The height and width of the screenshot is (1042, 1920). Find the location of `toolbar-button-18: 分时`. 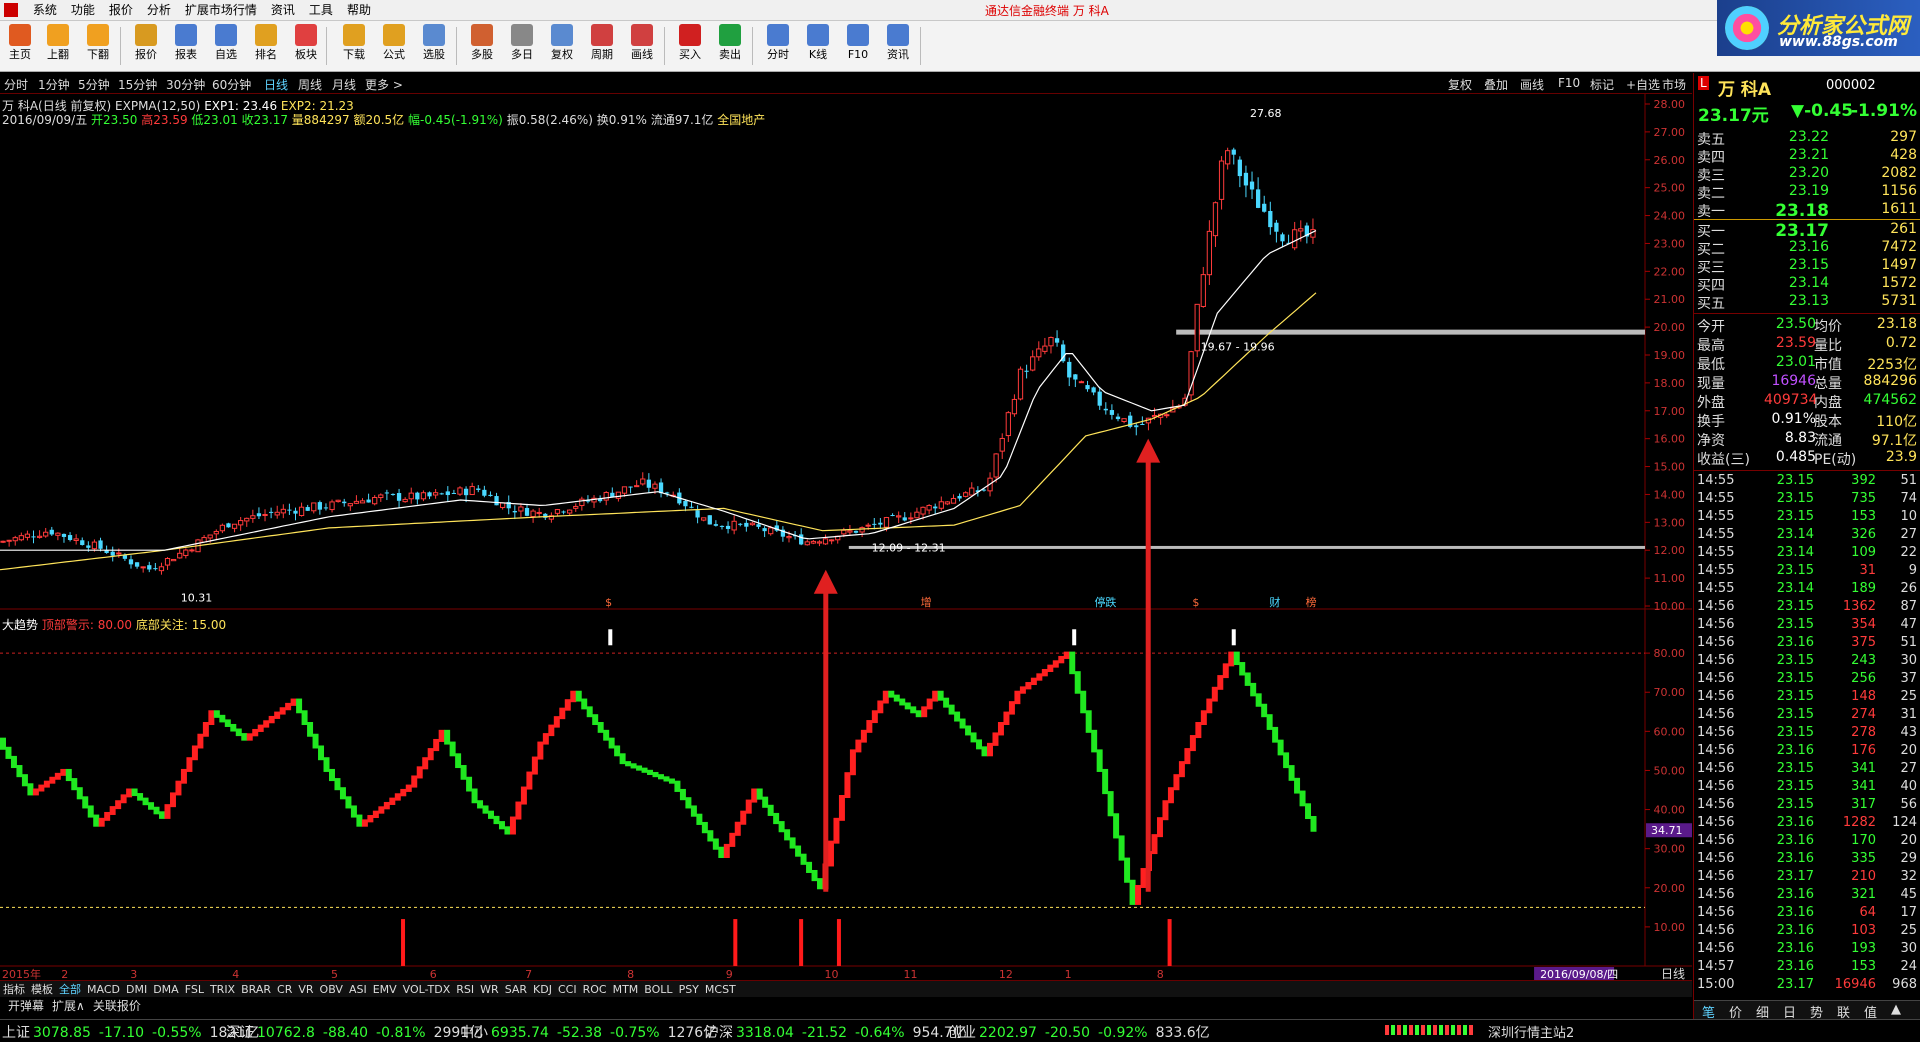

toolbar-button-18: 分时 is located at coordinates (778, 43).